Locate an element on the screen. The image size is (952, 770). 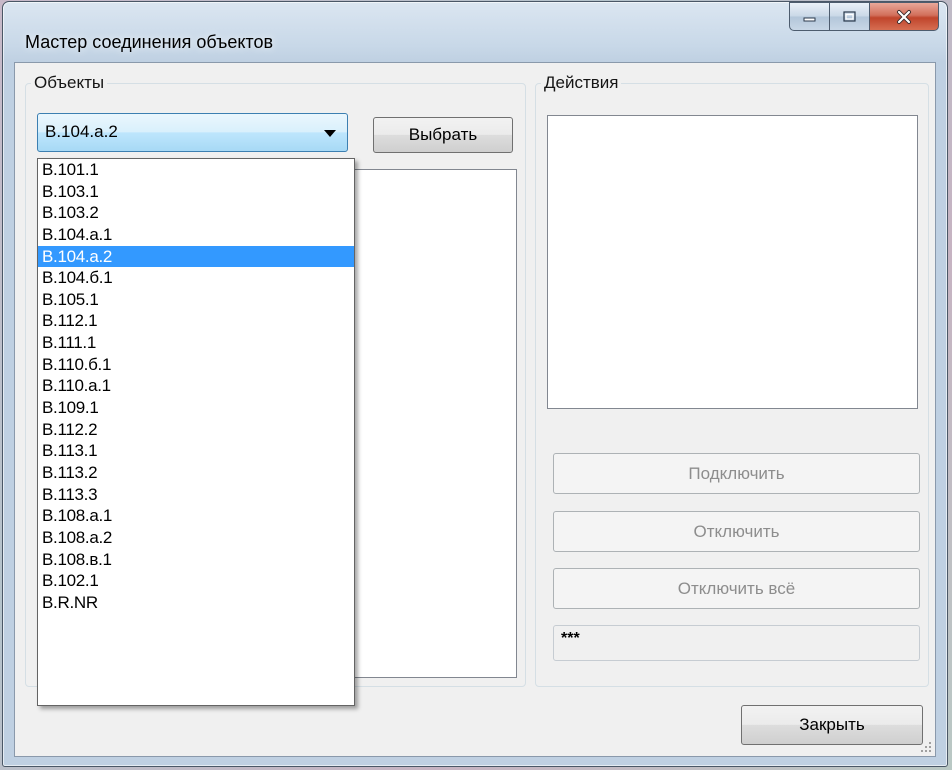
caption-buttons is located at coordinates (864, 17).